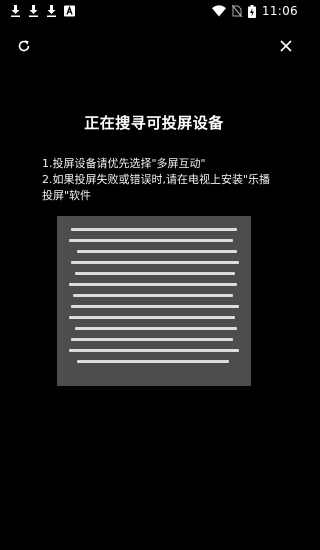 This screenshot has width=320, height=550. I want to click on status-right: 11:06, so click(254, 11).